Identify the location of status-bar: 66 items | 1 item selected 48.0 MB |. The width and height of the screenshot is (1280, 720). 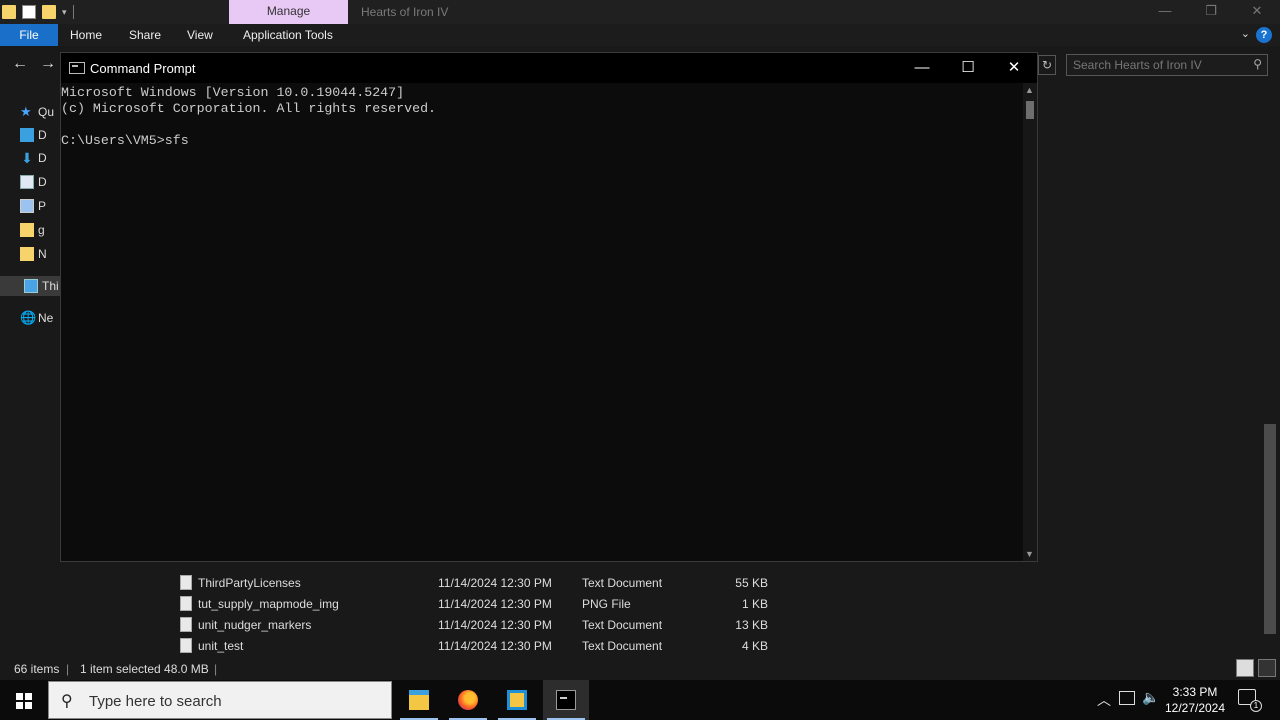
(640, 669).